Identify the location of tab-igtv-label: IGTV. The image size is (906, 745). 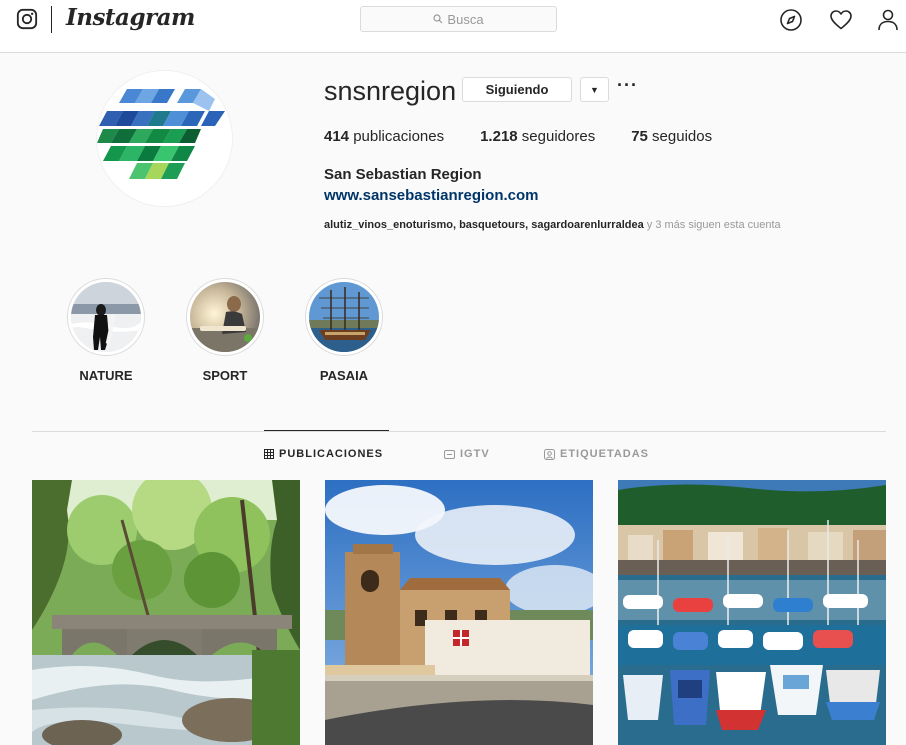
(475, 454).